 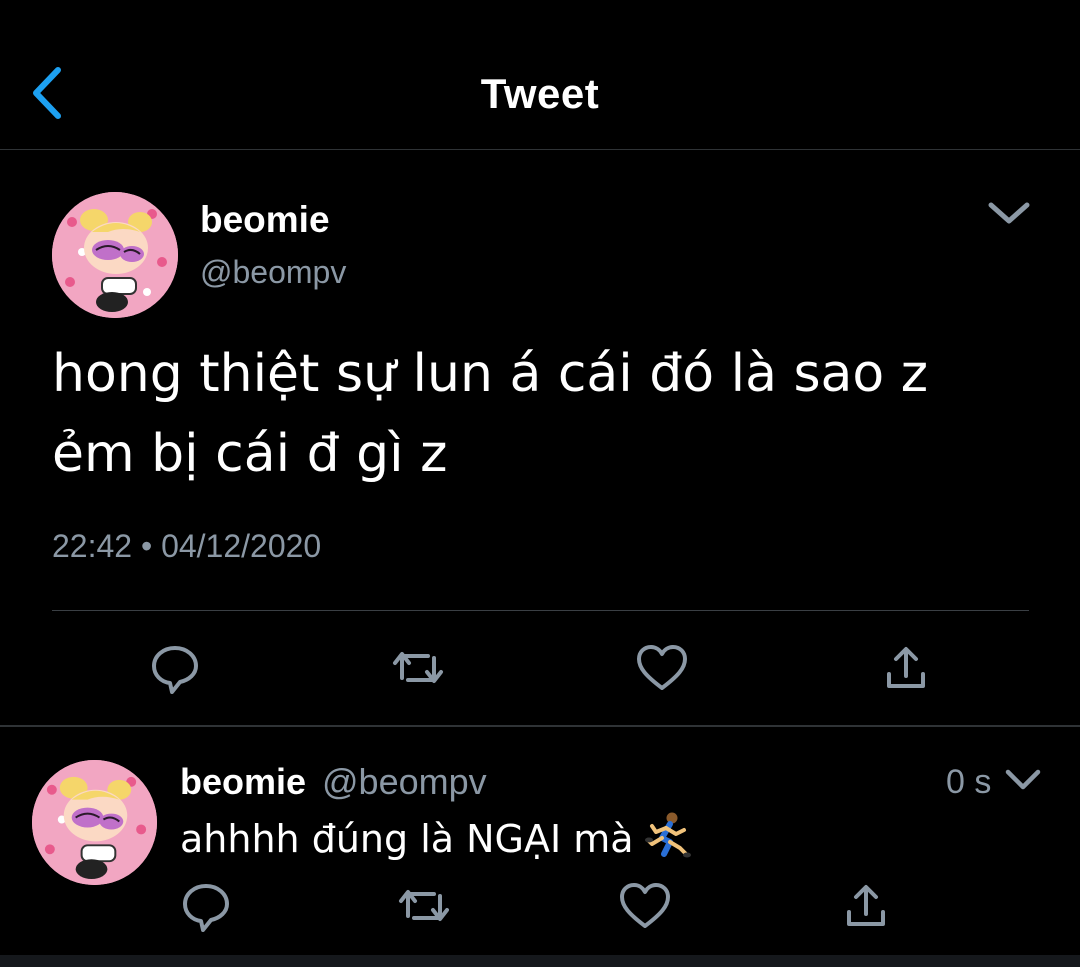 I want to click on reply-button, so click(x=175, y=668).